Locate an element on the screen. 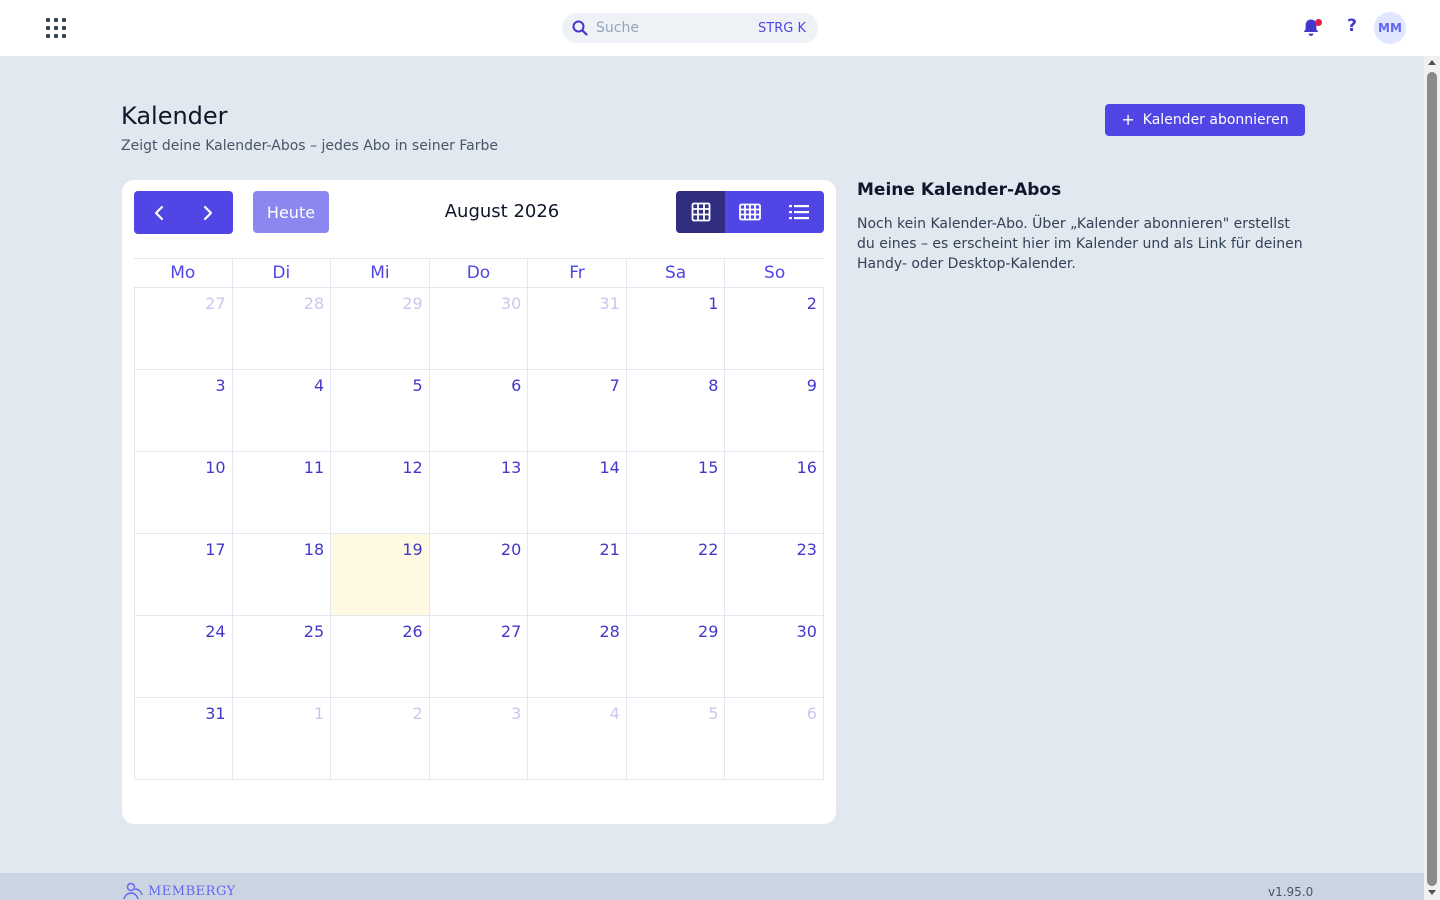 This screenshot has height=900, width=1440. weekday-header: Fr is located at coordinates (577, 273).